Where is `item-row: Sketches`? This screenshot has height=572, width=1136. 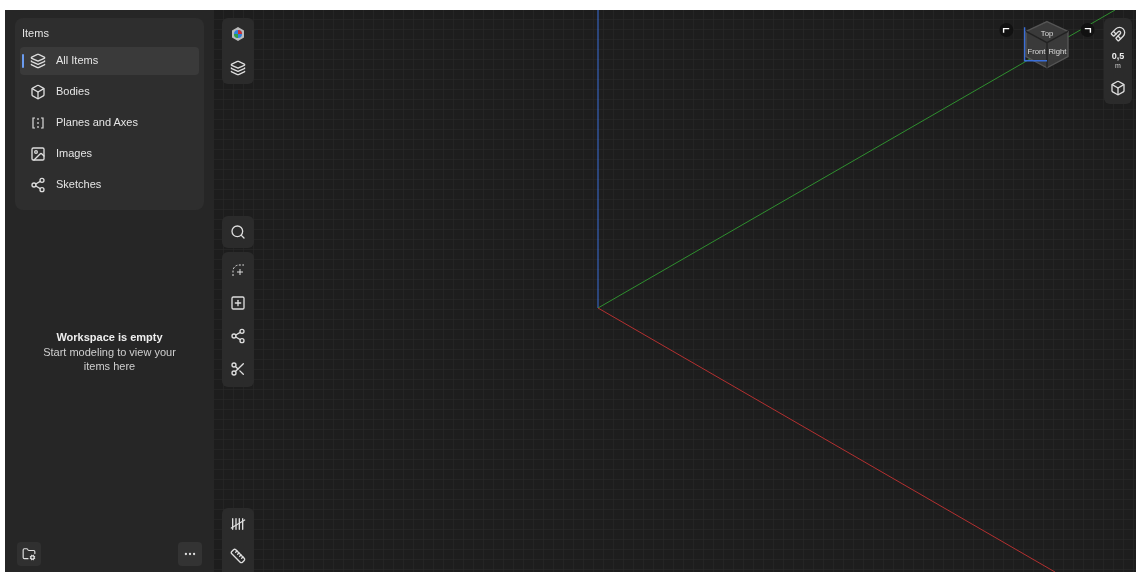
item-row: Sketches is located at coordinates (109, 184).